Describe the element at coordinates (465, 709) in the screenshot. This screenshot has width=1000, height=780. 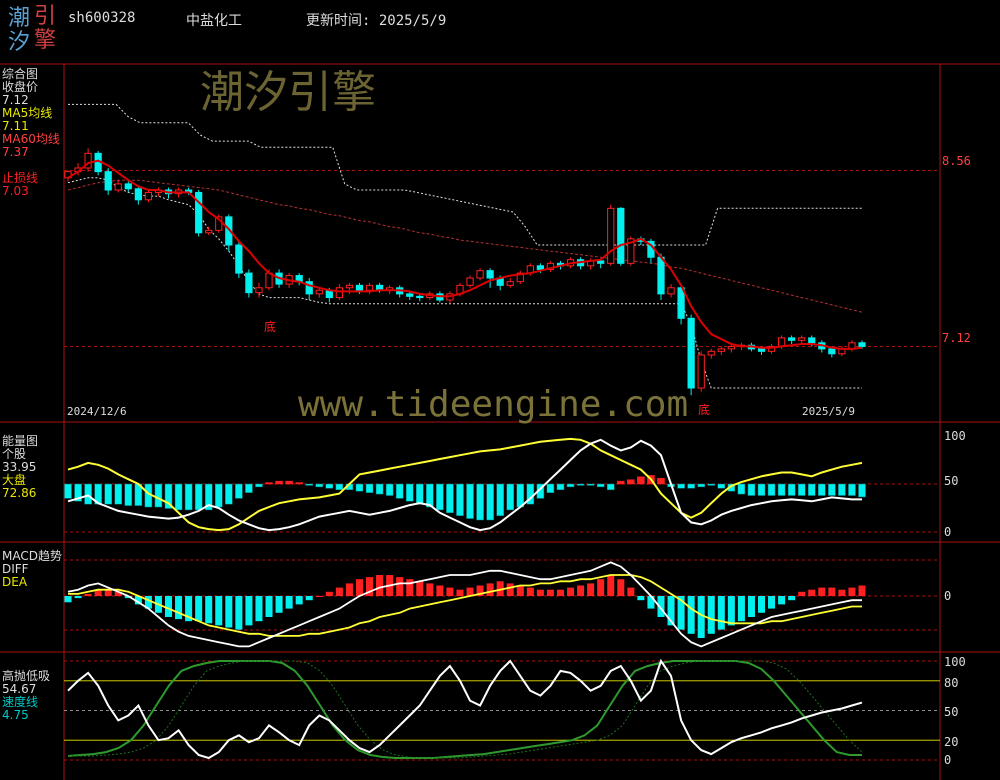
I see `gaop-line` at that location.